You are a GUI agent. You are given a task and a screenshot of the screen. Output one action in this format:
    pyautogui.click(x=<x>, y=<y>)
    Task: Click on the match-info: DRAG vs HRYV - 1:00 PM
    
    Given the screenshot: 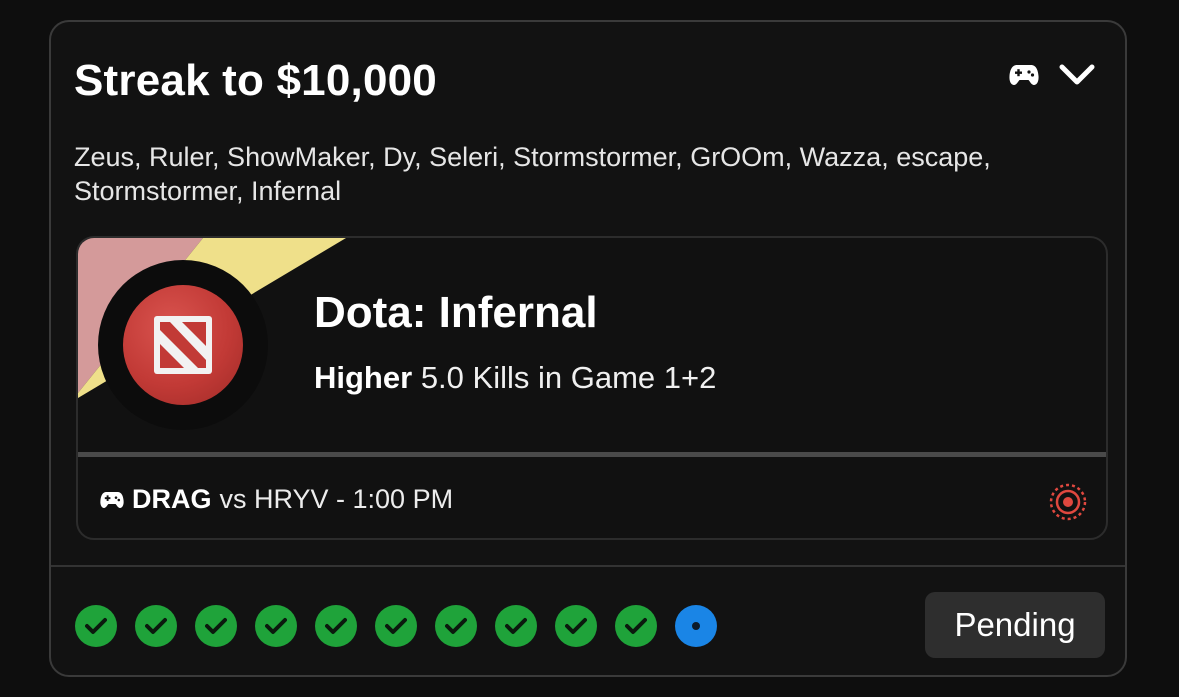 What is the action you would take?
    pyautogui.click(x=276, y=499)
    